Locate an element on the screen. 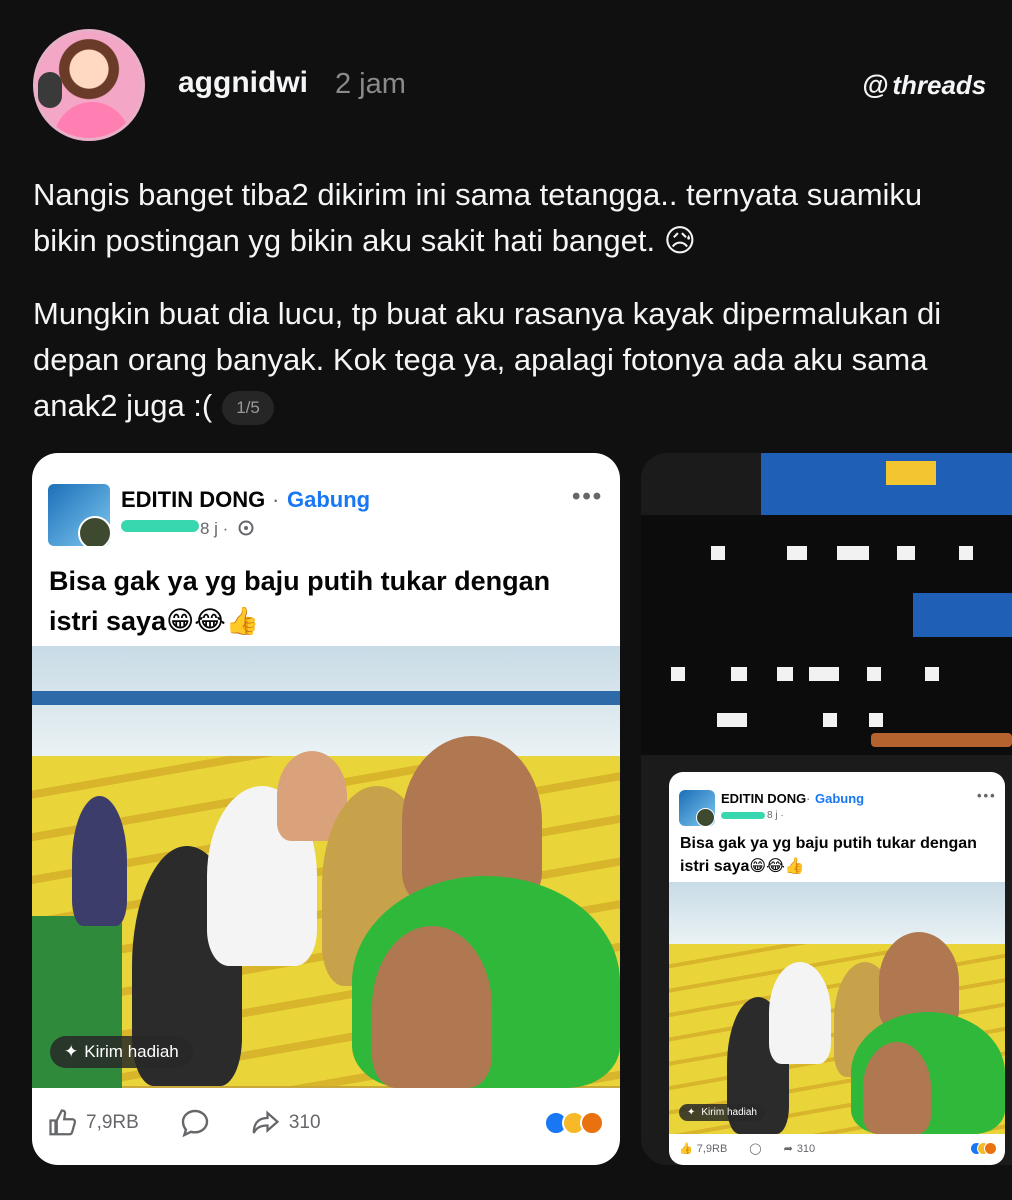 This screenshot has height=1200, width=1012. join-button: Gabung is located at coordinates (328, 500).